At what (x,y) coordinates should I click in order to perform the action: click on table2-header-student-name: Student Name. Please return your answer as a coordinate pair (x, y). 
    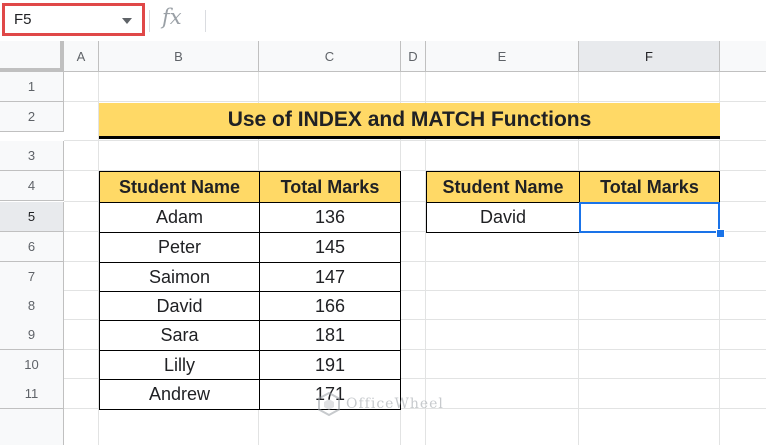
    Looking at the image, I should click on (503, 187).